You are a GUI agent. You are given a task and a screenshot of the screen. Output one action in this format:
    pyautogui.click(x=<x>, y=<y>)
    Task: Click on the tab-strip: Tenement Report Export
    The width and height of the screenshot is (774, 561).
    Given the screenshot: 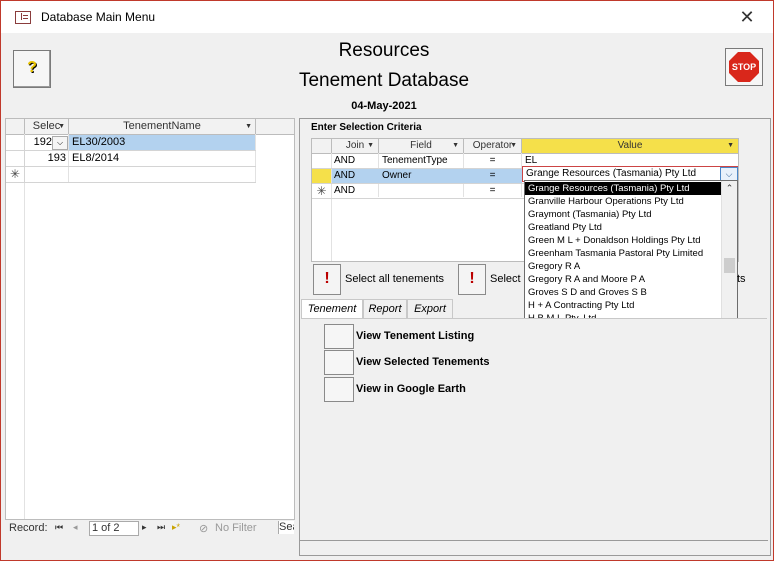 What is the action you would take?
    pyautogui.click(x=377, y=309)
    